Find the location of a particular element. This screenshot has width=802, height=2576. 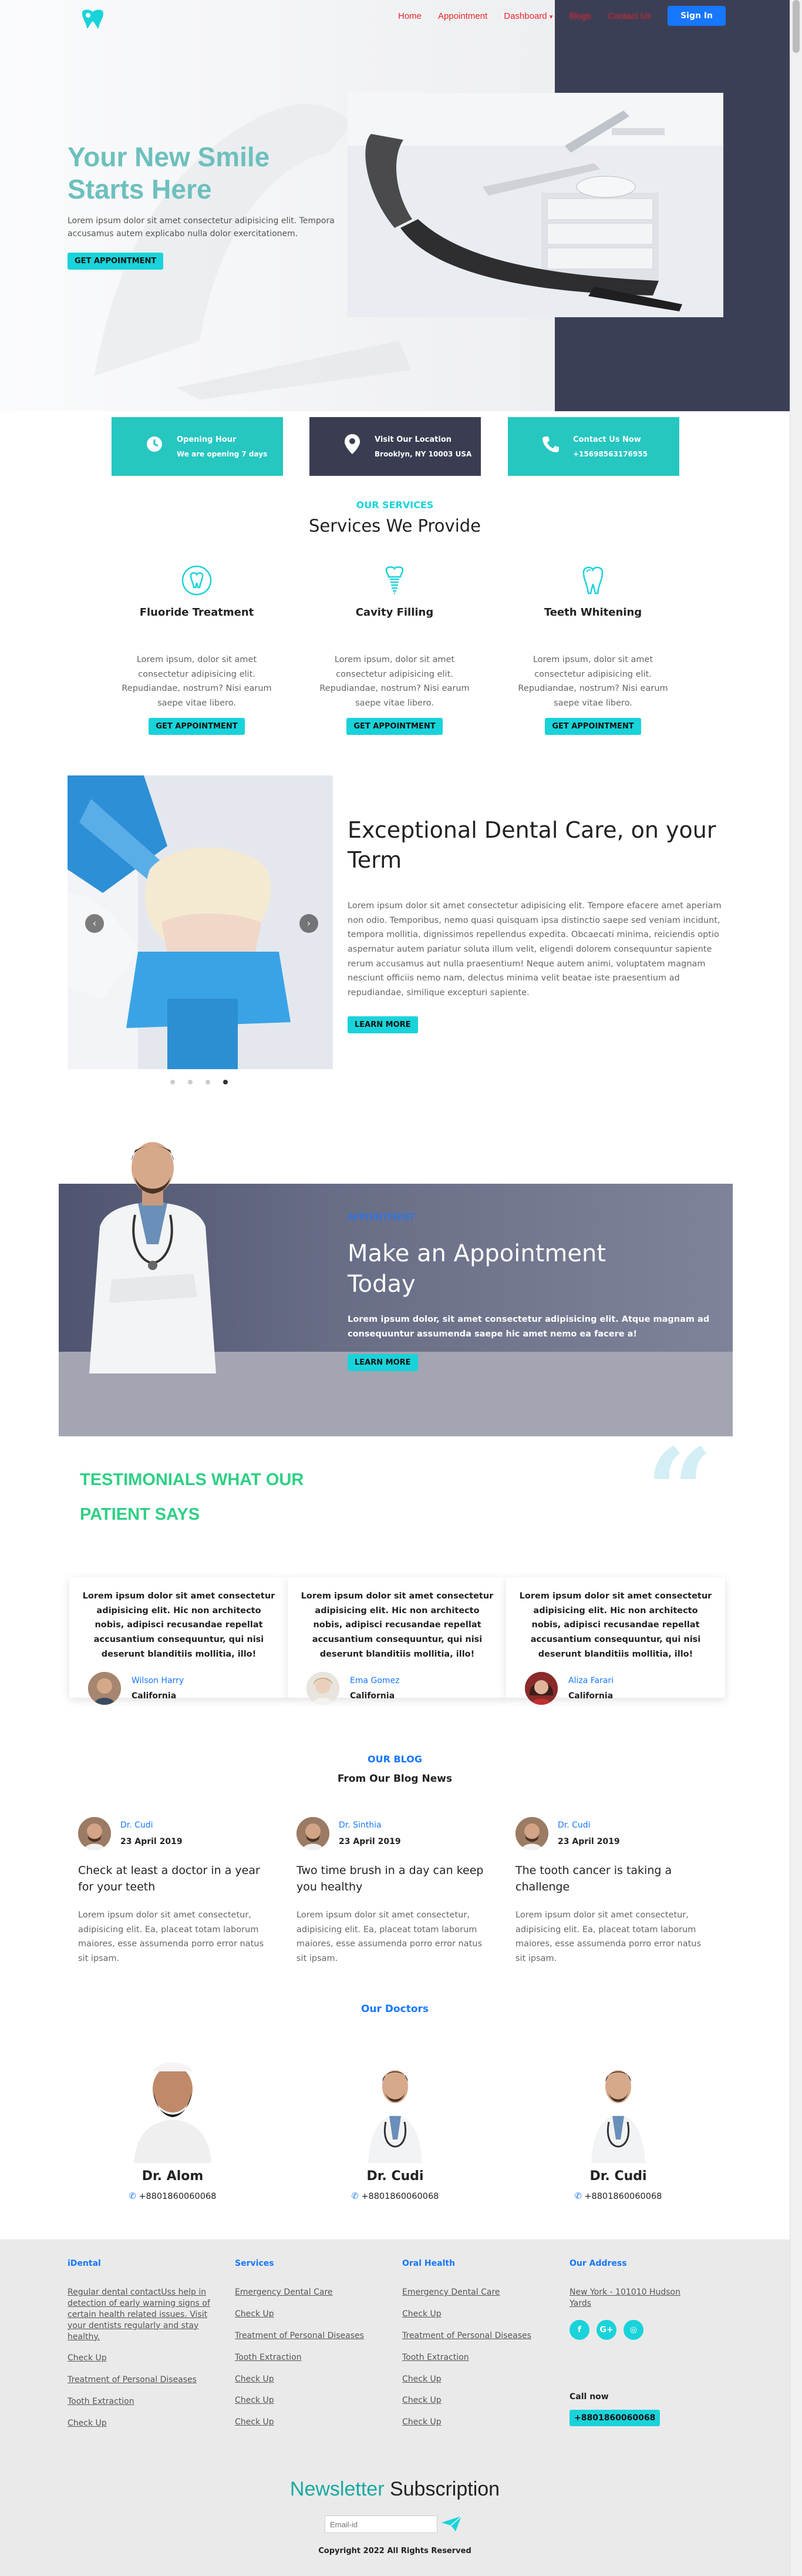

blog-date: 23 April 2019 is located at coordinates (151, 1841).